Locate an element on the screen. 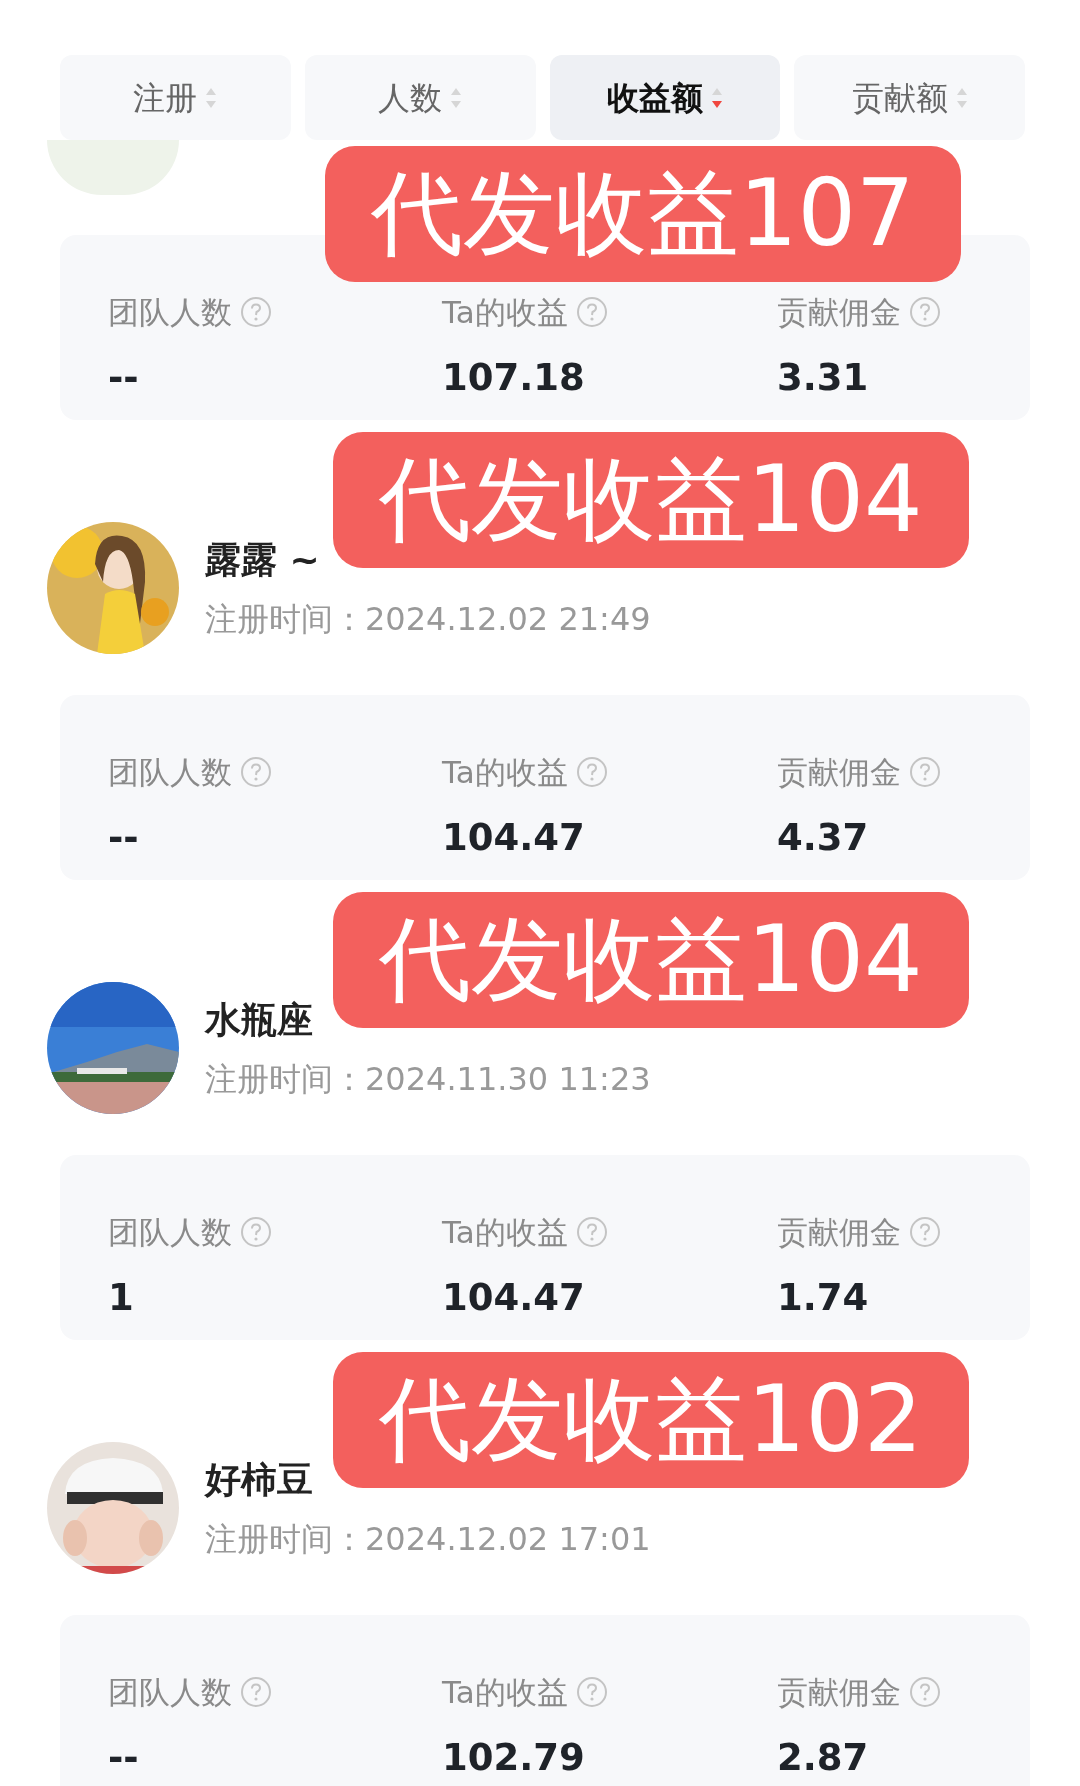 The image size is (1080, 1786). overlay-banner: 代发收益102 is located at coordinates (651, 1420).